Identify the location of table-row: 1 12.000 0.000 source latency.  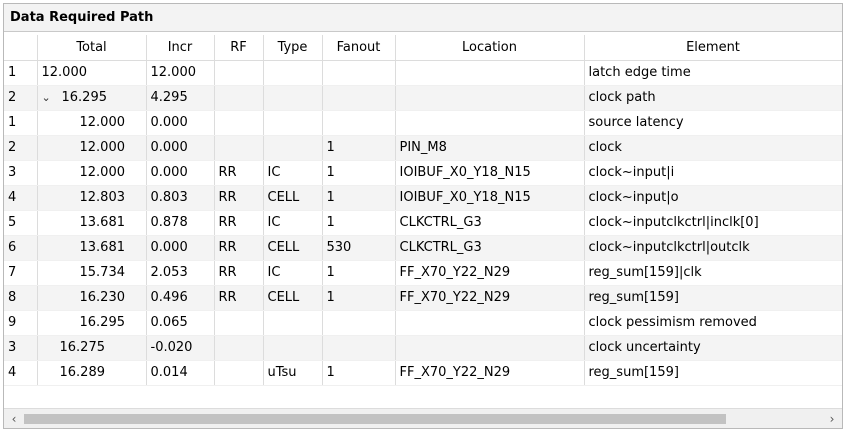
(423, 123).